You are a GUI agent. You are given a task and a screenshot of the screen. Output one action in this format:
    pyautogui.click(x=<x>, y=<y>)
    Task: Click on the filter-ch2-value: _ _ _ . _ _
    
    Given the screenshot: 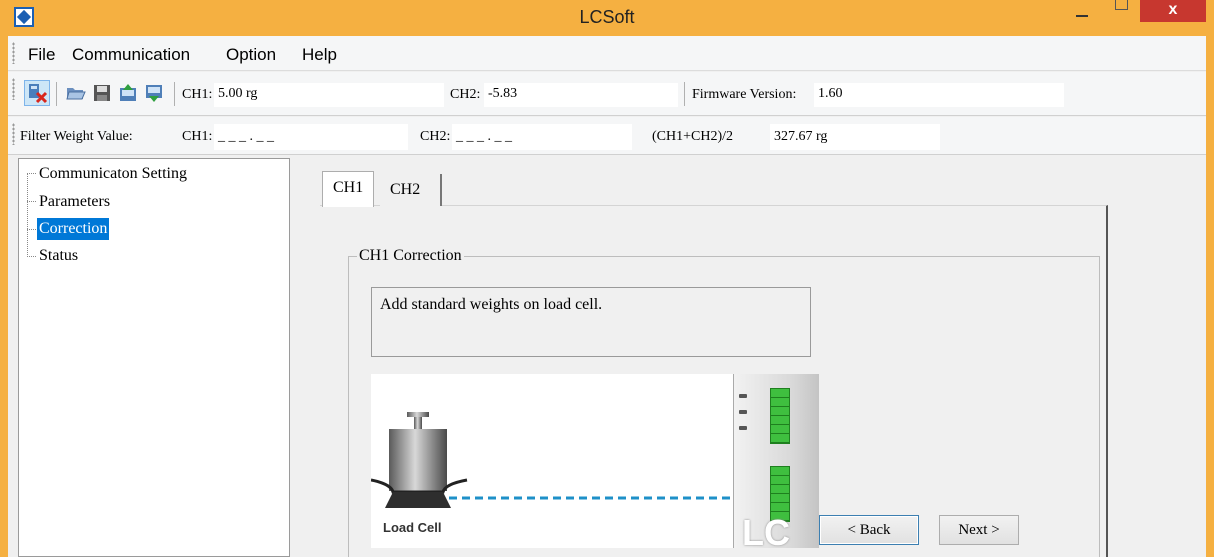 What is the action you would take?
    pyautogui.click(x=542, y=137)
    